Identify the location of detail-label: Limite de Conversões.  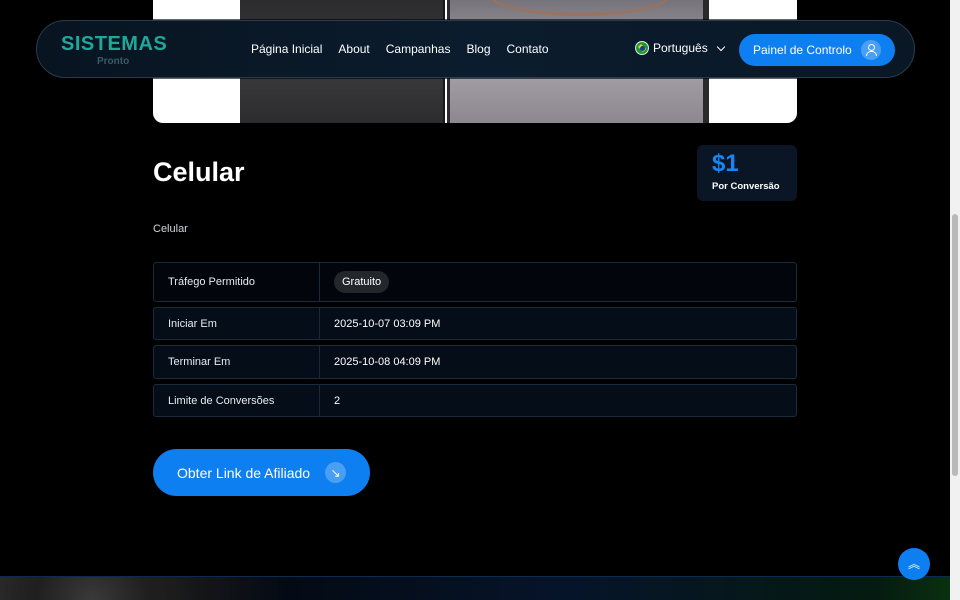
(237, 400).